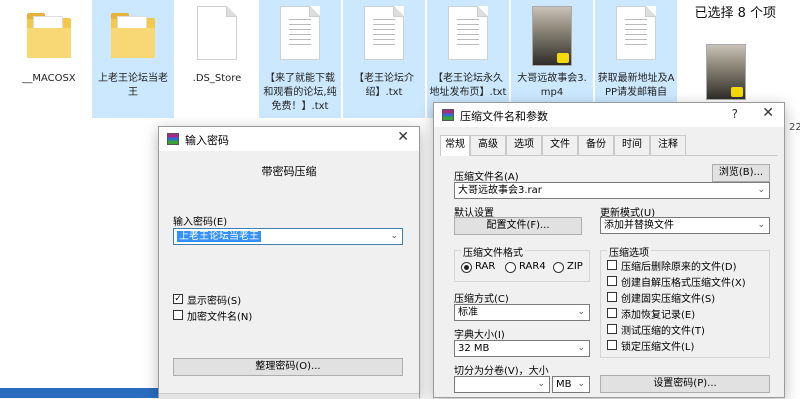 Image resolution: width=800 pixels, height=399 pixels. I want to click on option-lock-label: 锁定压缩文件(L), so click(658, 347).